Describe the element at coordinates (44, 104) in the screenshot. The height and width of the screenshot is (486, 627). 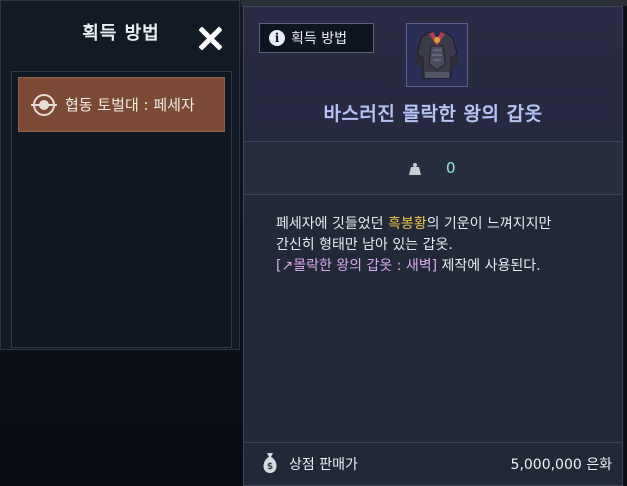
I see `raid-emblem-icon` at that location.